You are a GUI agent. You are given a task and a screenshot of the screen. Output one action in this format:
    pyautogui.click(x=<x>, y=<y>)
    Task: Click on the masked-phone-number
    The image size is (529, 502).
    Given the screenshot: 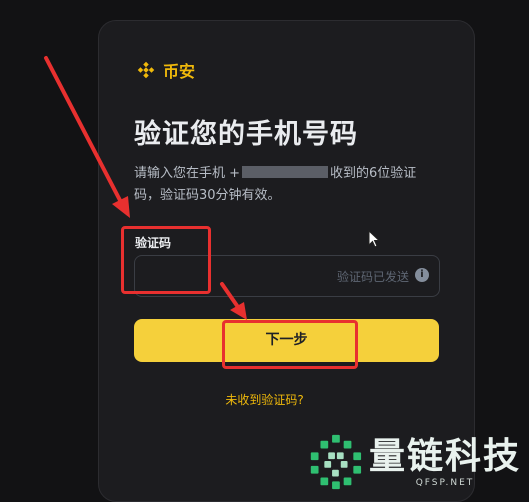 What is the action you would take?
    pyautogui.click(x=285, y=172)
    